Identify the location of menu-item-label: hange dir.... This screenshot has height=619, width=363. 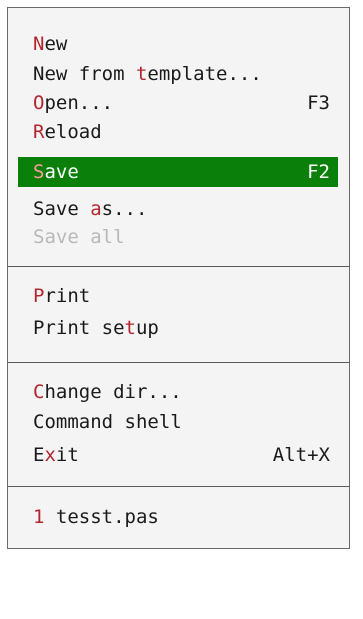
(113, 392).